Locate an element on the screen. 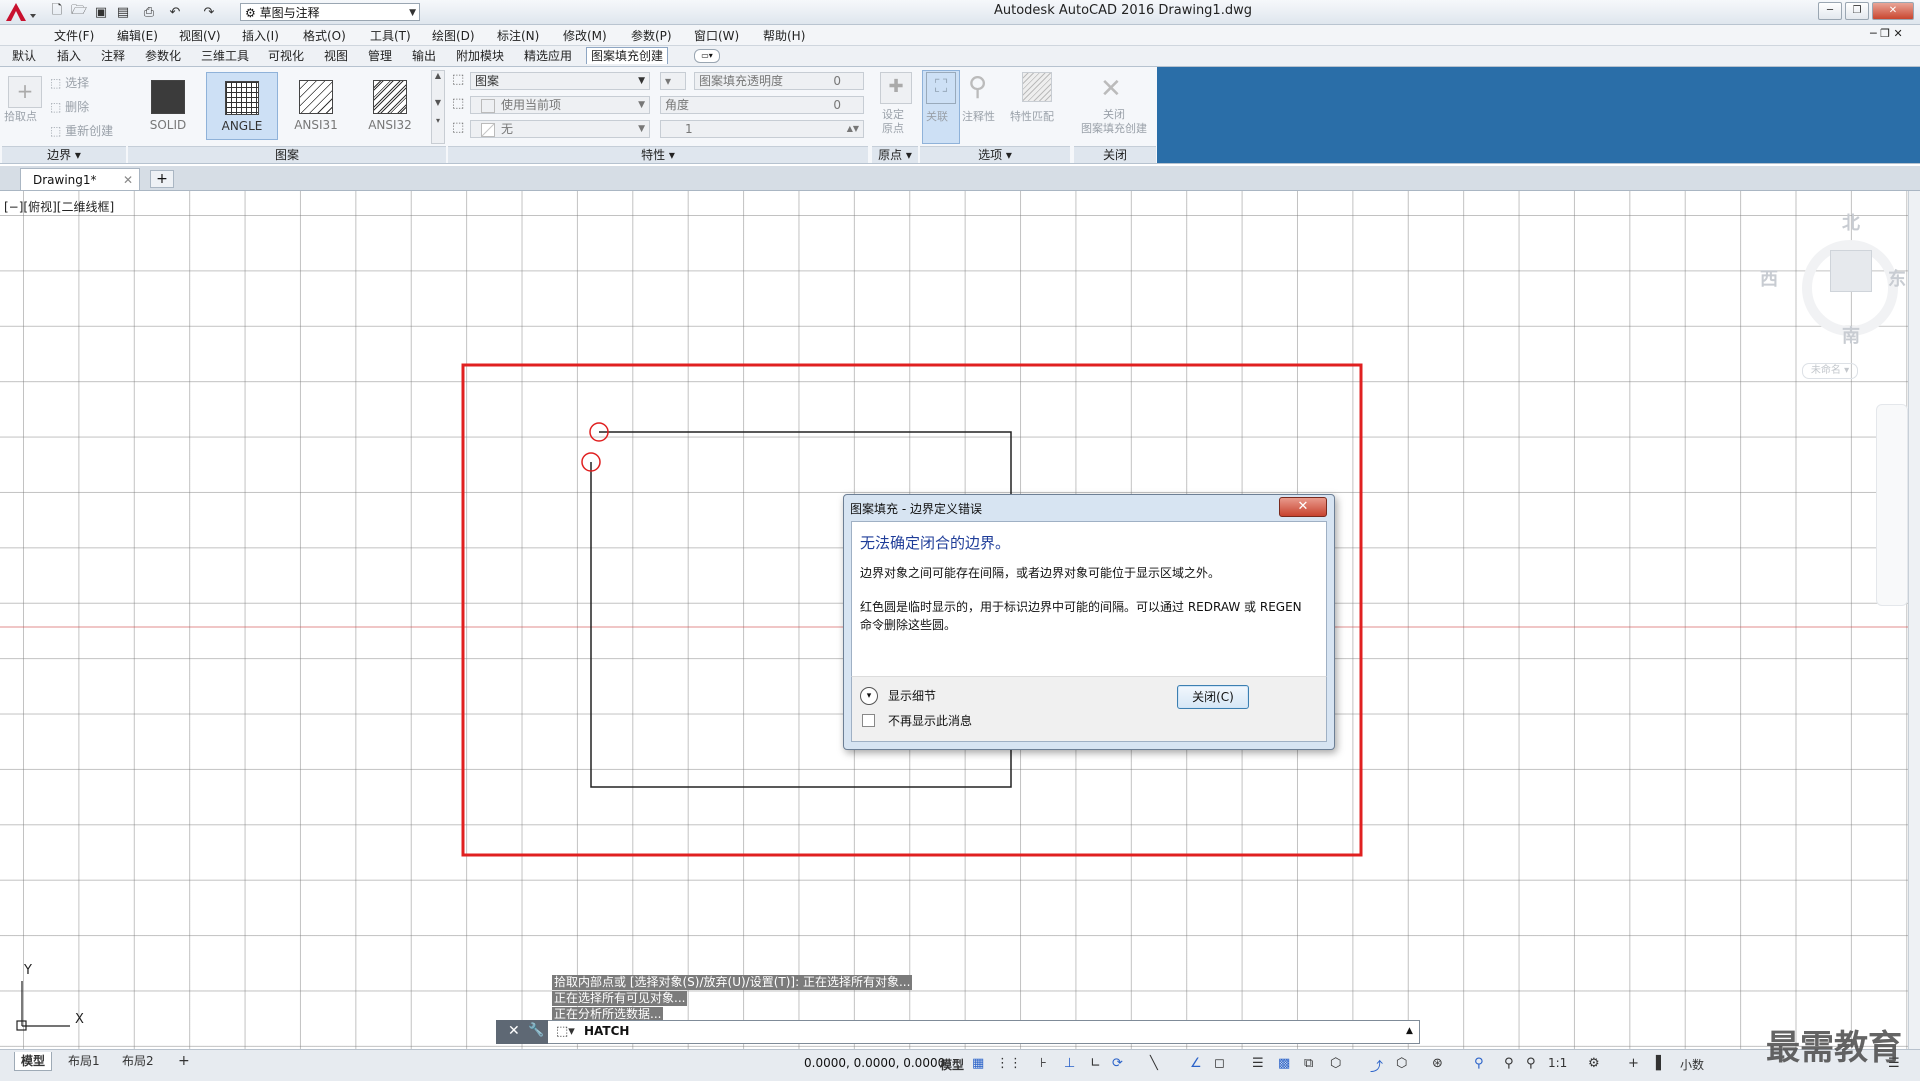 The image size is (1920, 1081). pick-points-icon: + is located at coordinates (25, 92).